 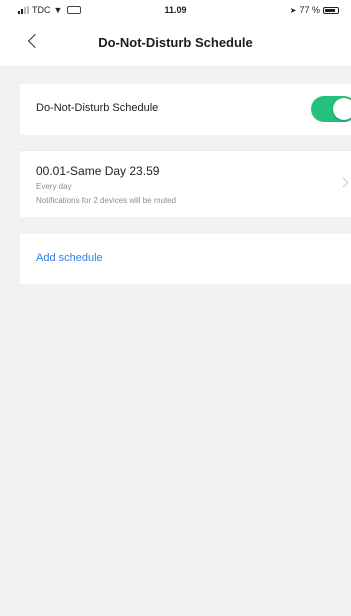 What do you see at coordinates (54, 186) in the screenshot?
I see `schedule-repeat: Every day` at bounding box center [54, 186].